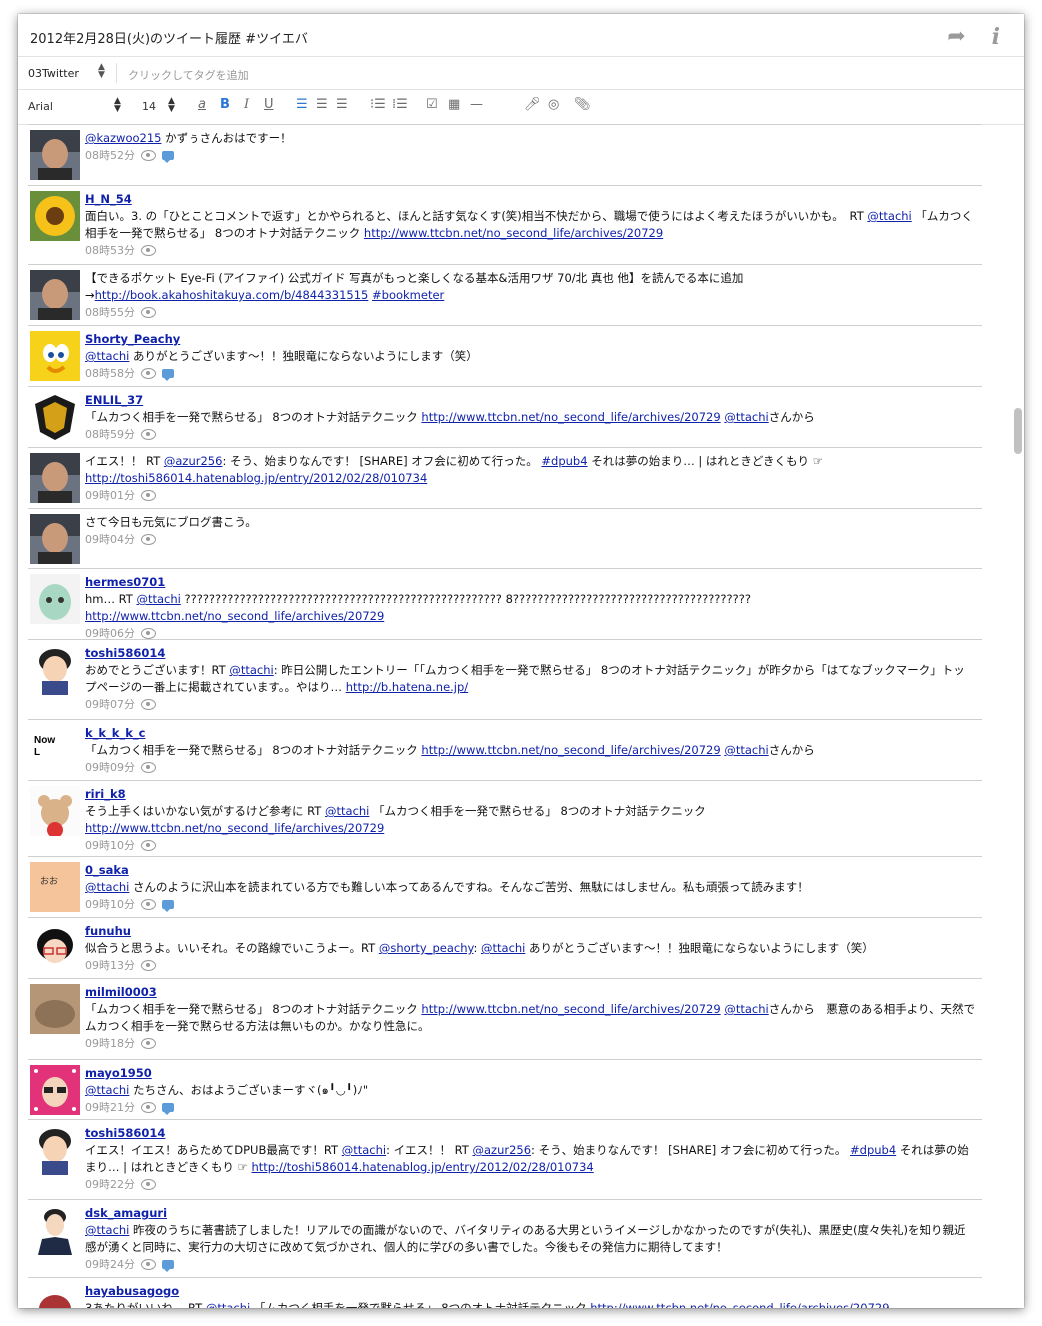  I want to click on tweet-link: http://b.hatena.ne.jp/, so click(407, 687).